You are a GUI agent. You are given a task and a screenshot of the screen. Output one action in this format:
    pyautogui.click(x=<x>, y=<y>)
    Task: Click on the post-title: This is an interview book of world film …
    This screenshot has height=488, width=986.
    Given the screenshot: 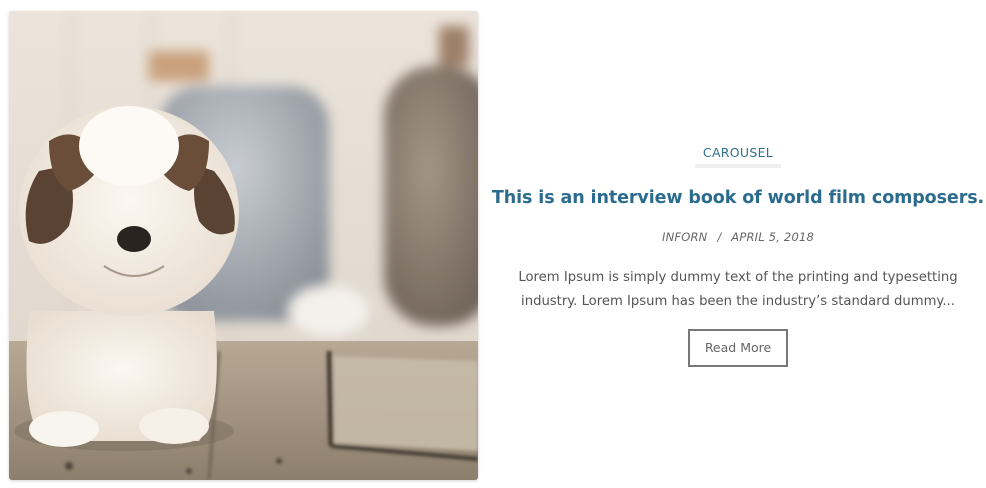 What is the action you would take?
    pyautogui.click(x=738, y=198)
    